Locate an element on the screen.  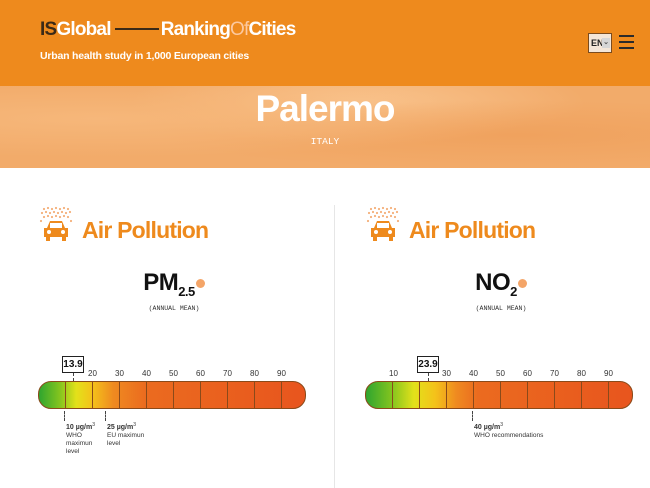
chevron-down-icon: ⌄ is located at coordinates (606, 43).